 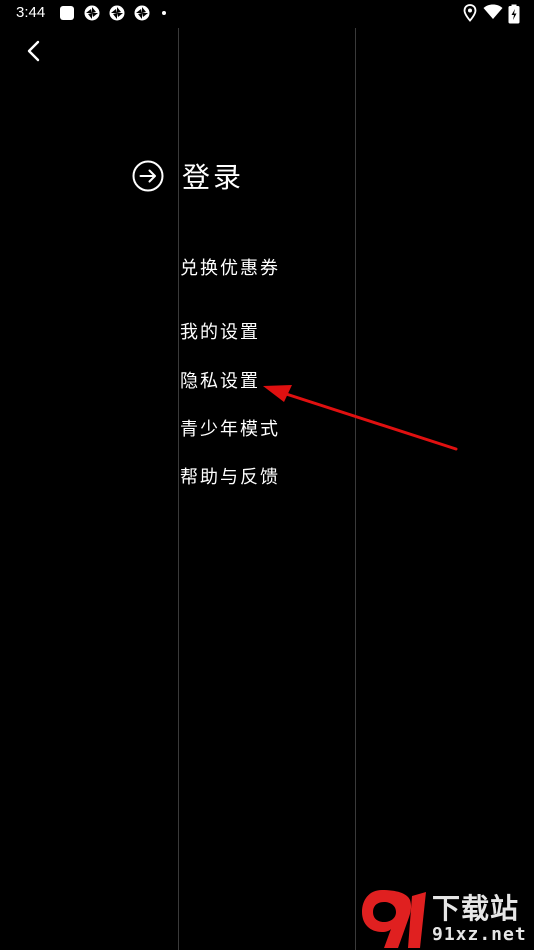 I want to click on back-button, so click(x=34, y=51).